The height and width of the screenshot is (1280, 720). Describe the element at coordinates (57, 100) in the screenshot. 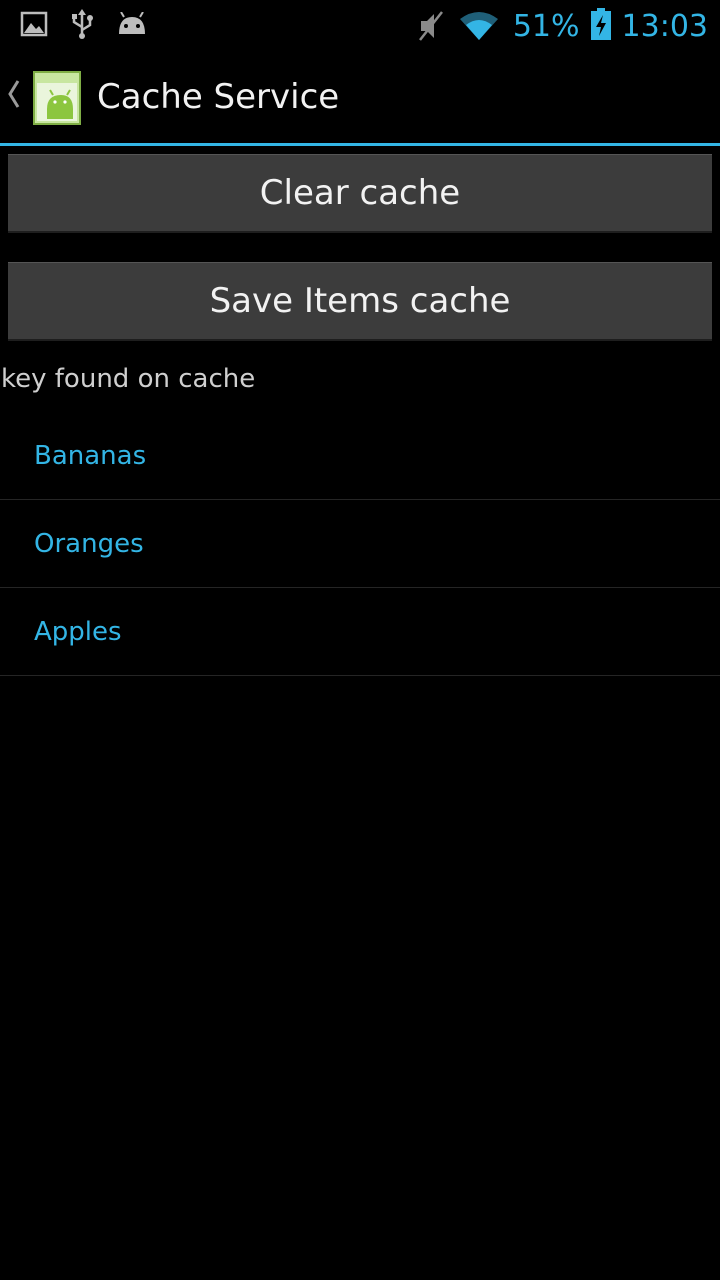

I see `app-launcher-icon` at that location.